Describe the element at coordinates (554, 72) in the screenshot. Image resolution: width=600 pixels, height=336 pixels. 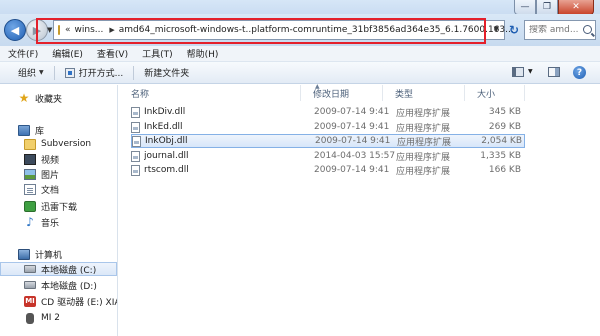
I see `preview-pane-button` at that location.